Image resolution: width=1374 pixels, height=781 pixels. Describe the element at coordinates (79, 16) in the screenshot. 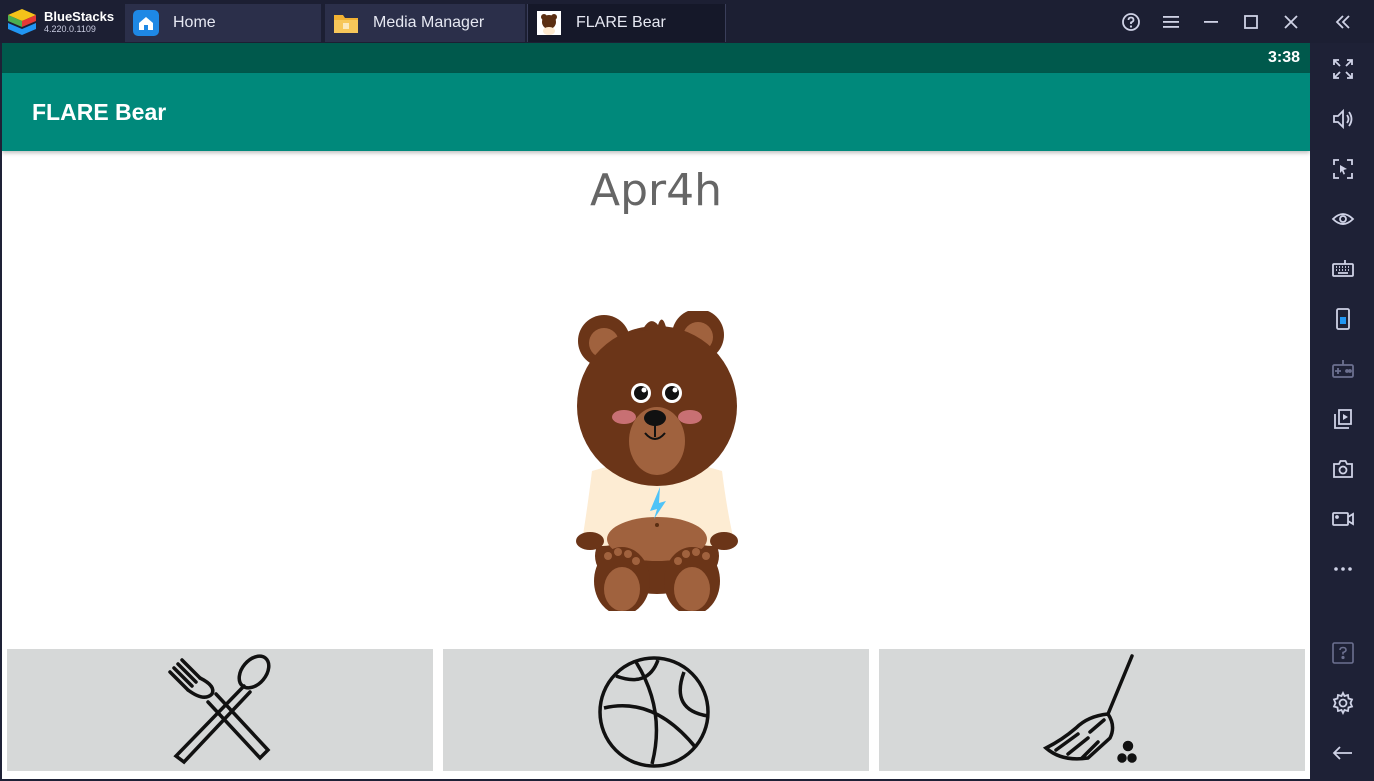

I see `brand-name: BlueStacks` at that location.